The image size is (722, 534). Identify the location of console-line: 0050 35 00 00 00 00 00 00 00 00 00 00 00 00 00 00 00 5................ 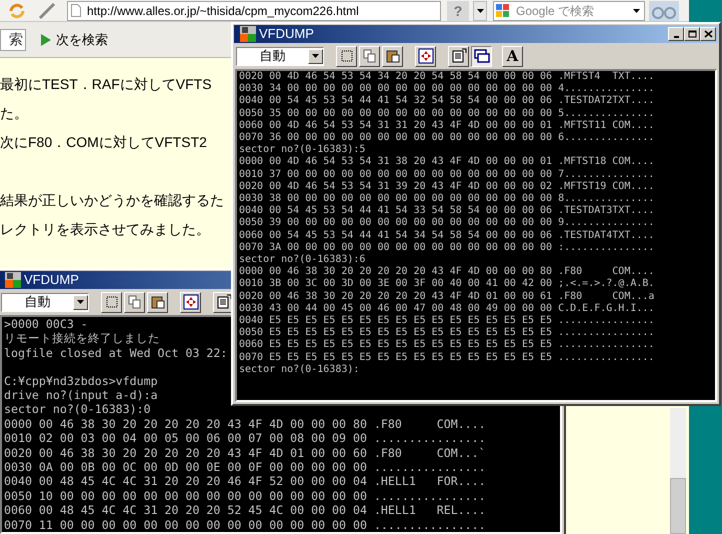
(446, 114).